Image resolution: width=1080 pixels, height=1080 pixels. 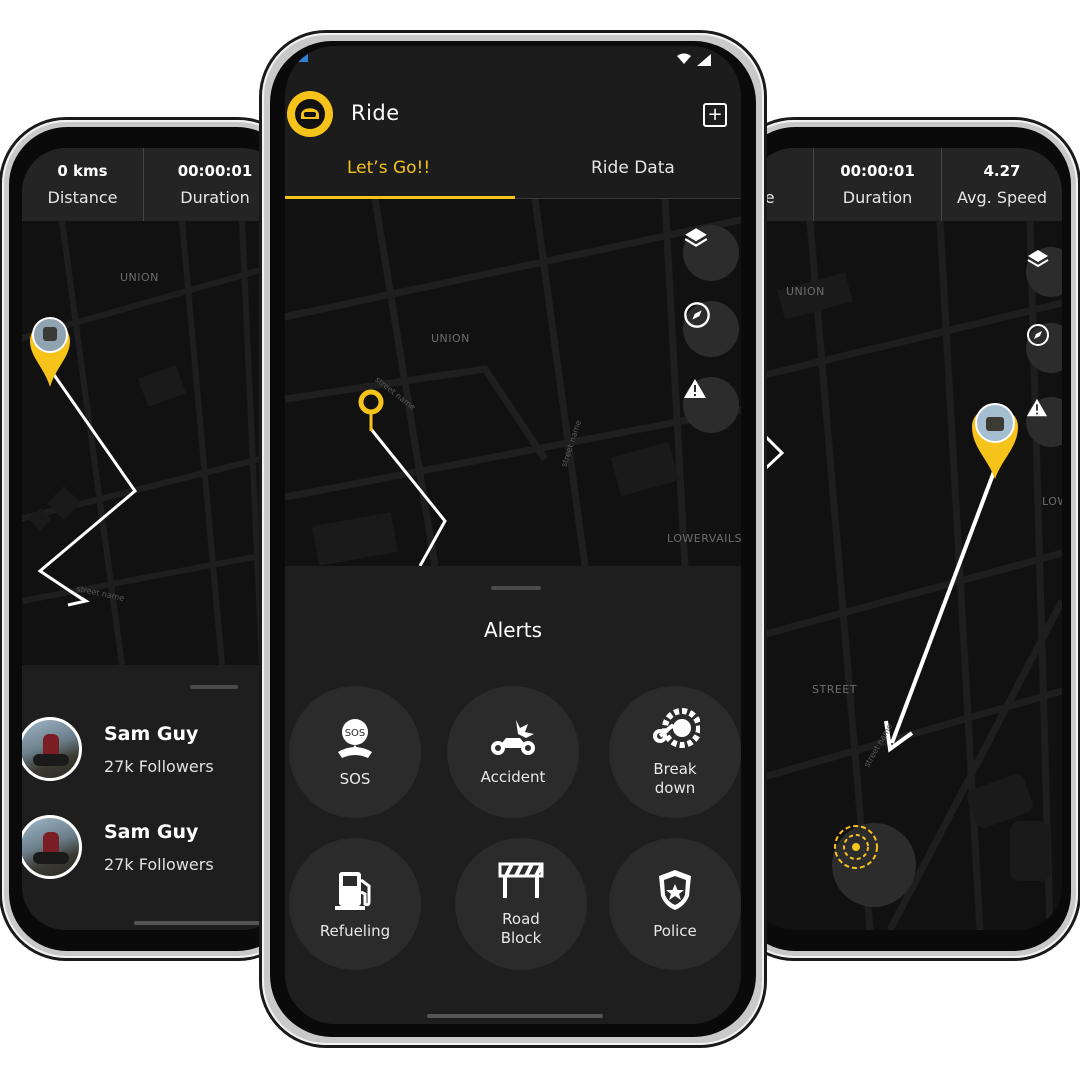 I want to click on helmet-logo-icon, so click(x=310, y=114).